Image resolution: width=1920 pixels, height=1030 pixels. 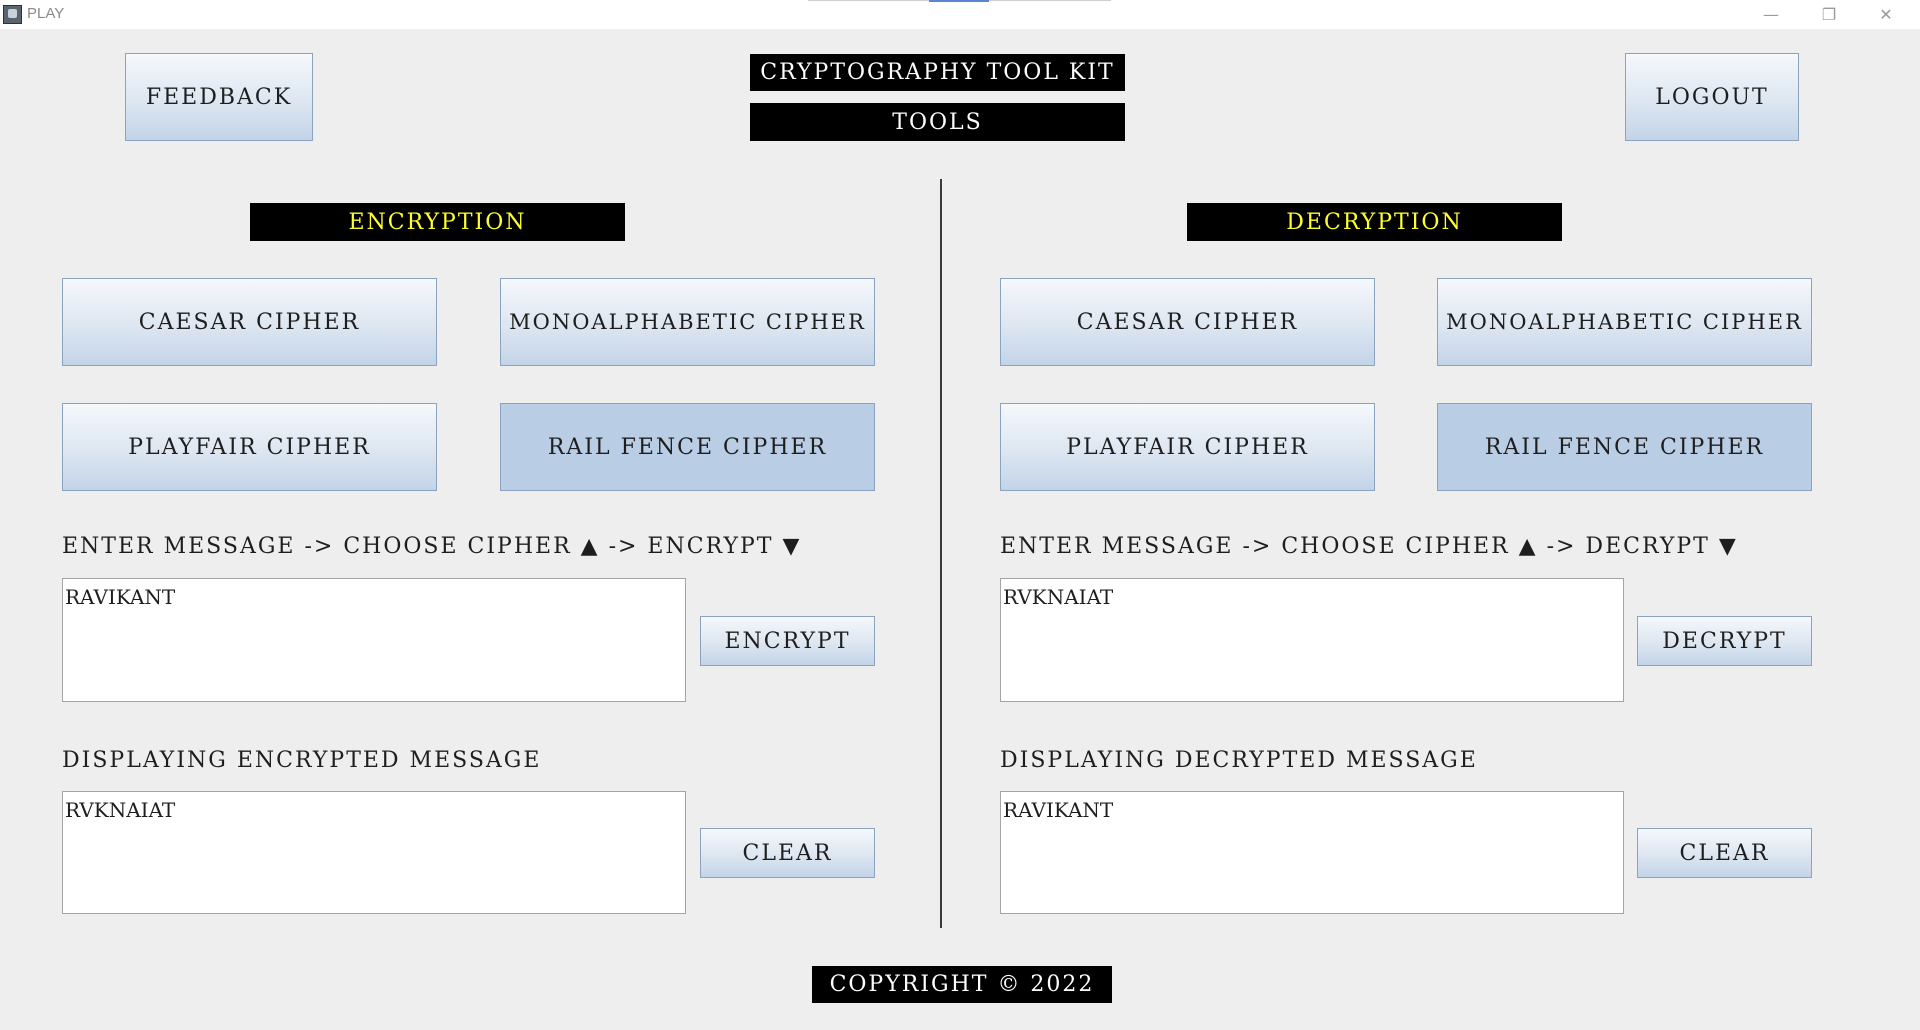 I want to click on app-icon, so click(x=12, y=14).